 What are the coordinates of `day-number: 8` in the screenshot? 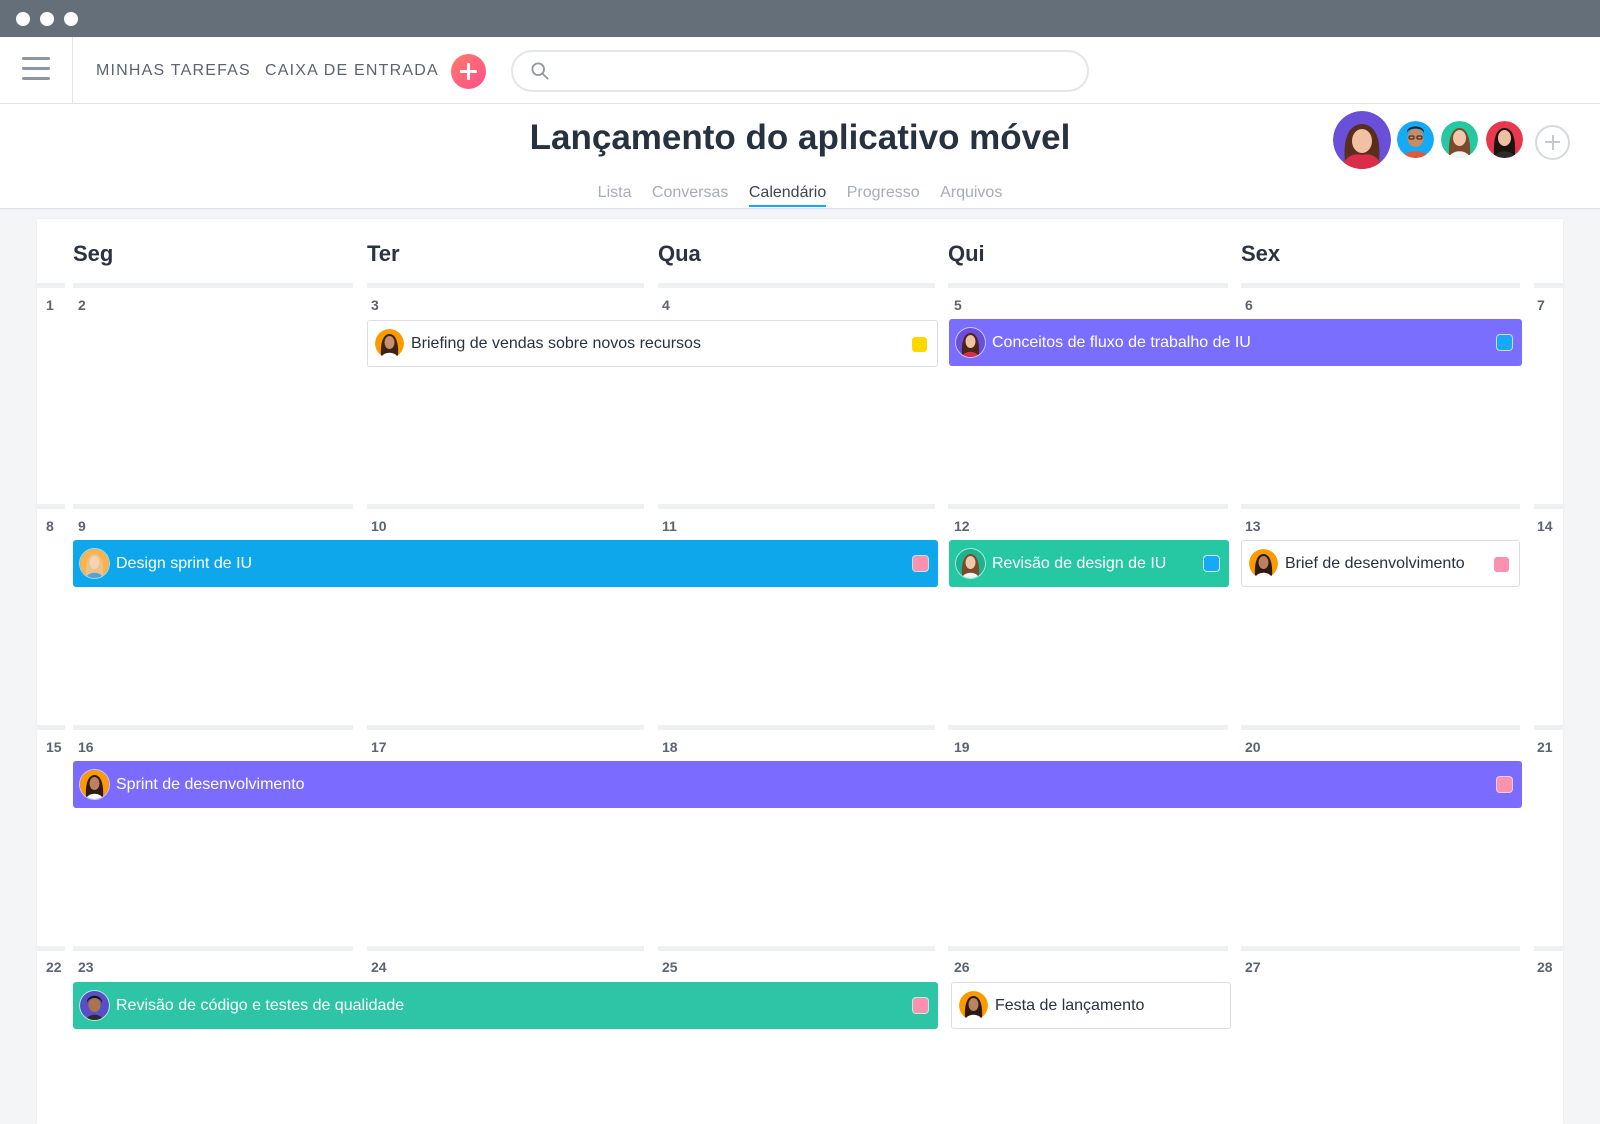 It's located at (50, 526).